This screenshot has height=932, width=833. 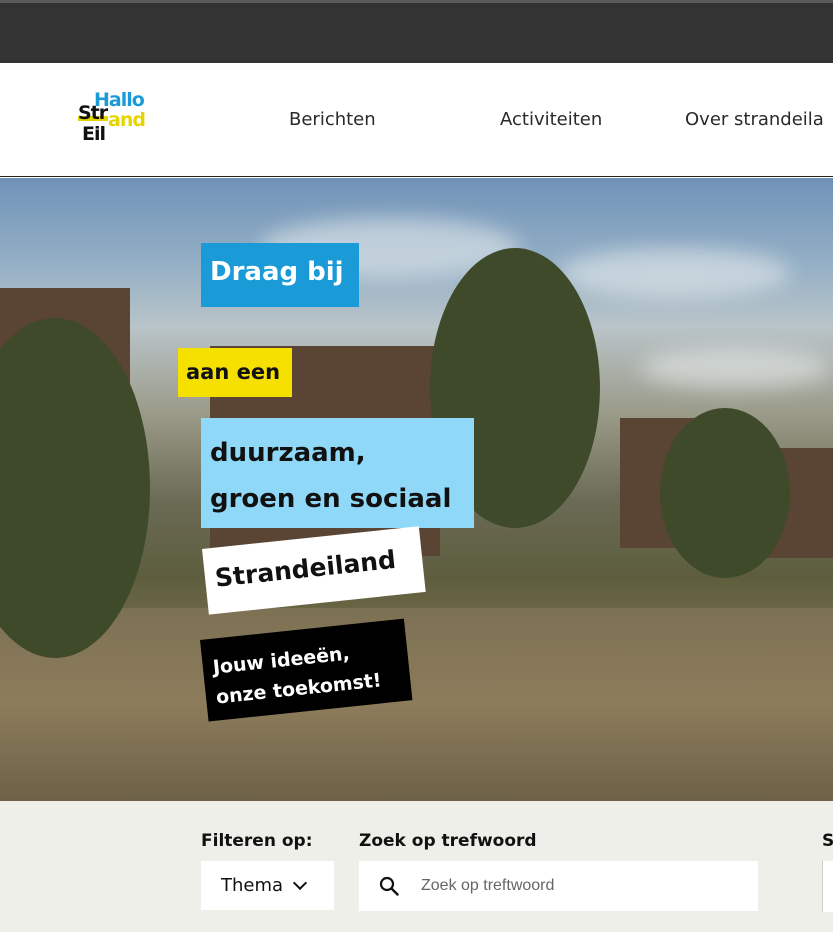 What do you see at coordinates (252, 885) in the screenshot?
I see `thema-dropdown-value: Thema` at bounding box center [252, 885].